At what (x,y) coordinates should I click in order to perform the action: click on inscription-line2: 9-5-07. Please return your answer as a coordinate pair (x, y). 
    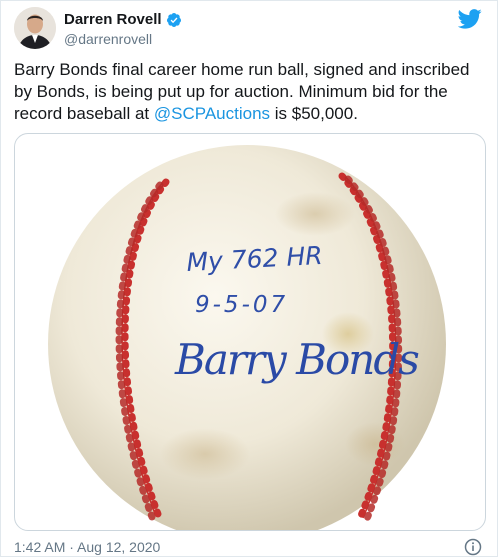
    Looking at the image, I should click on (241, 305).